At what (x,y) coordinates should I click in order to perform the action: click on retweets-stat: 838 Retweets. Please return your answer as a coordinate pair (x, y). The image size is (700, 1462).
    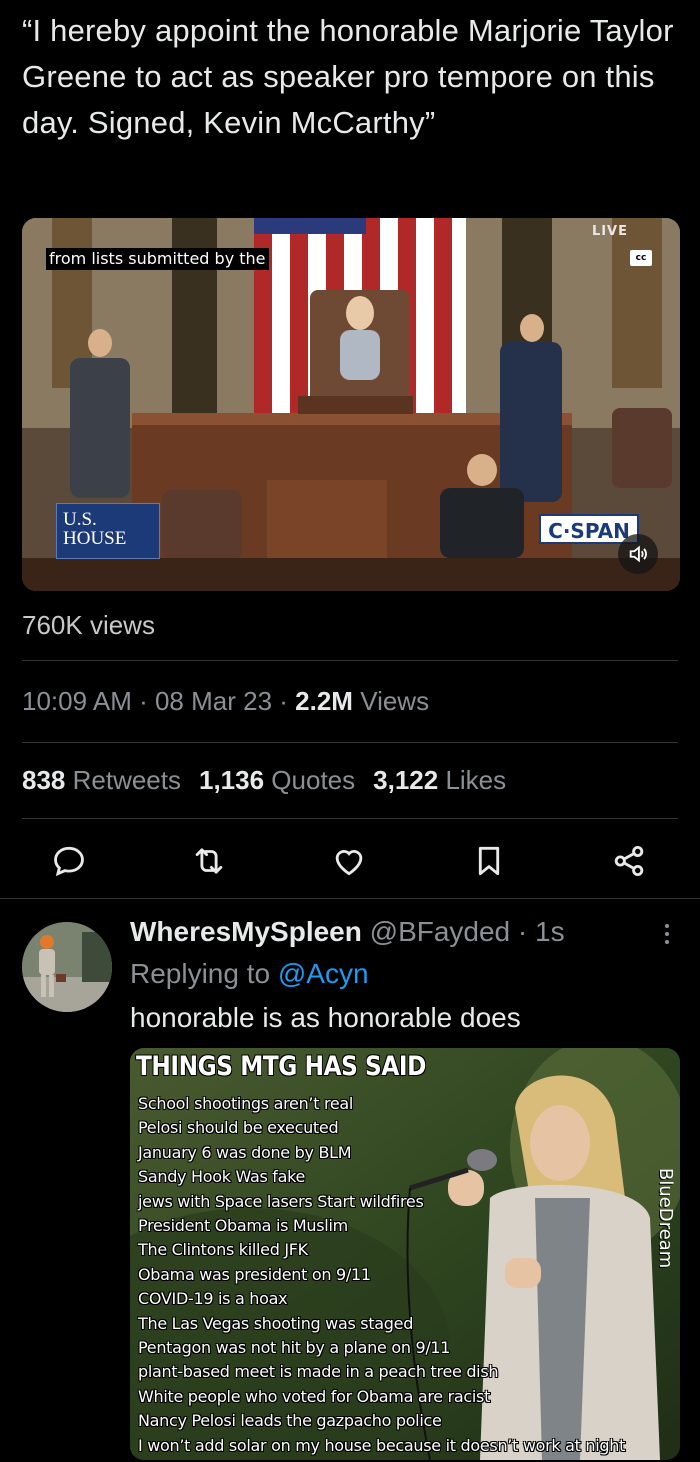
    Looking at the image, I should click on (101, 780).